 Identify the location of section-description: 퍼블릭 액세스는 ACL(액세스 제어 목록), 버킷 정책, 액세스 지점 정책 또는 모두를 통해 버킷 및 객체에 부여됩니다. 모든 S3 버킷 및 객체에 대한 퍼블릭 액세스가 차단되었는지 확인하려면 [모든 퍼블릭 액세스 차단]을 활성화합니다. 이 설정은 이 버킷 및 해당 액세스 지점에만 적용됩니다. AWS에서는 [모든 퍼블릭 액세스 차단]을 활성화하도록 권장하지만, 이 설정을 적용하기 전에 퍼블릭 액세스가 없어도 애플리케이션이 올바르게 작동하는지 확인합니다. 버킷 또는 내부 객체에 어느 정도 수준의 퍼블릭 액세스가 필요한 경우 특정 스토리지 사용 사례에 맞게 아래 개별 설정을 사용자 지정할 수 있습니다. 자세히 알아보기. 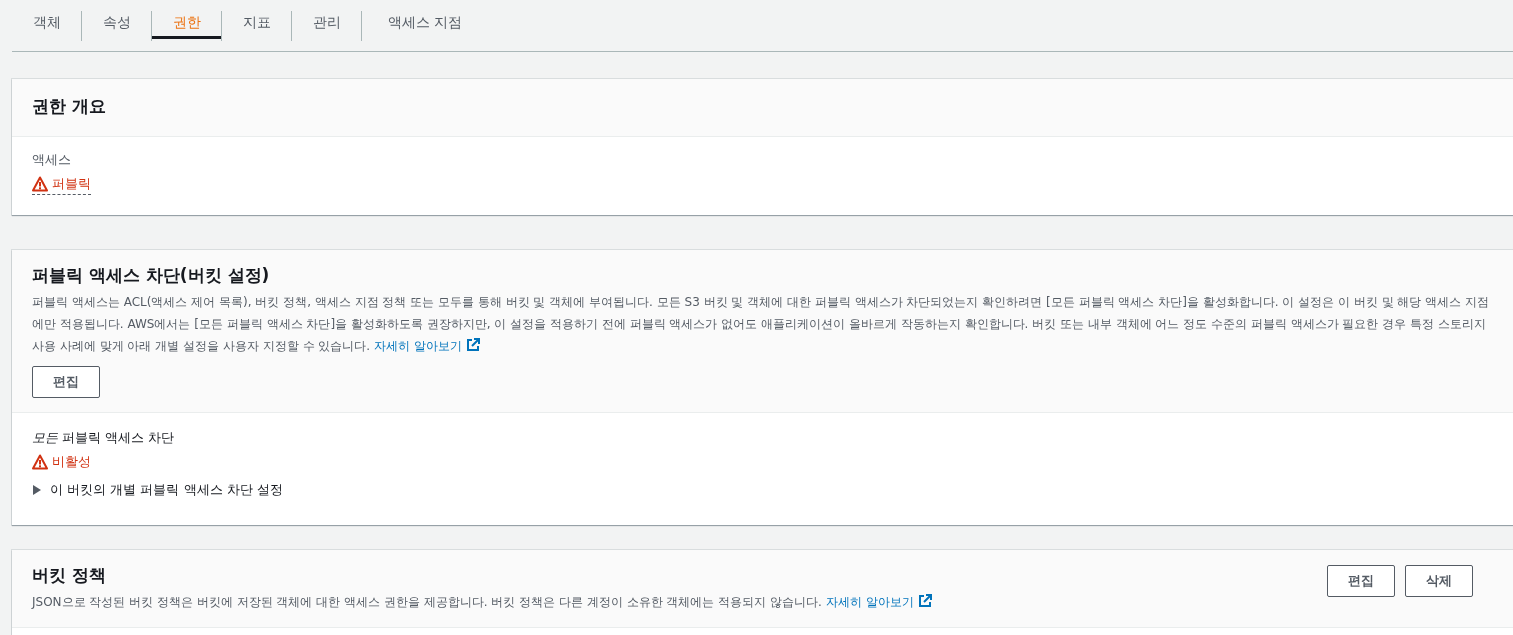
(761, 324).